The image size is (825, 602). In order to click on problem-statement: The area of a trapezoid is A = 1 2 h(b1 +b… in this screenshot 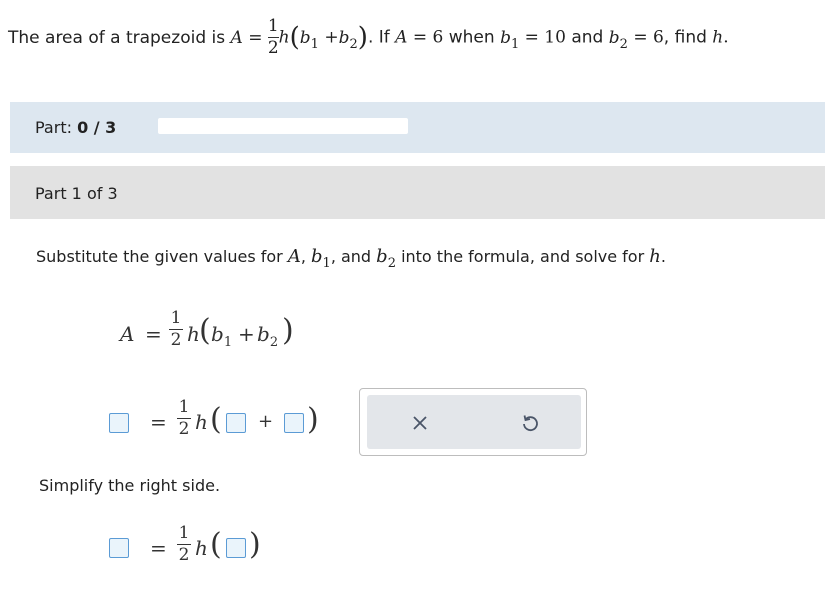, I will do `click(368, 37)`.